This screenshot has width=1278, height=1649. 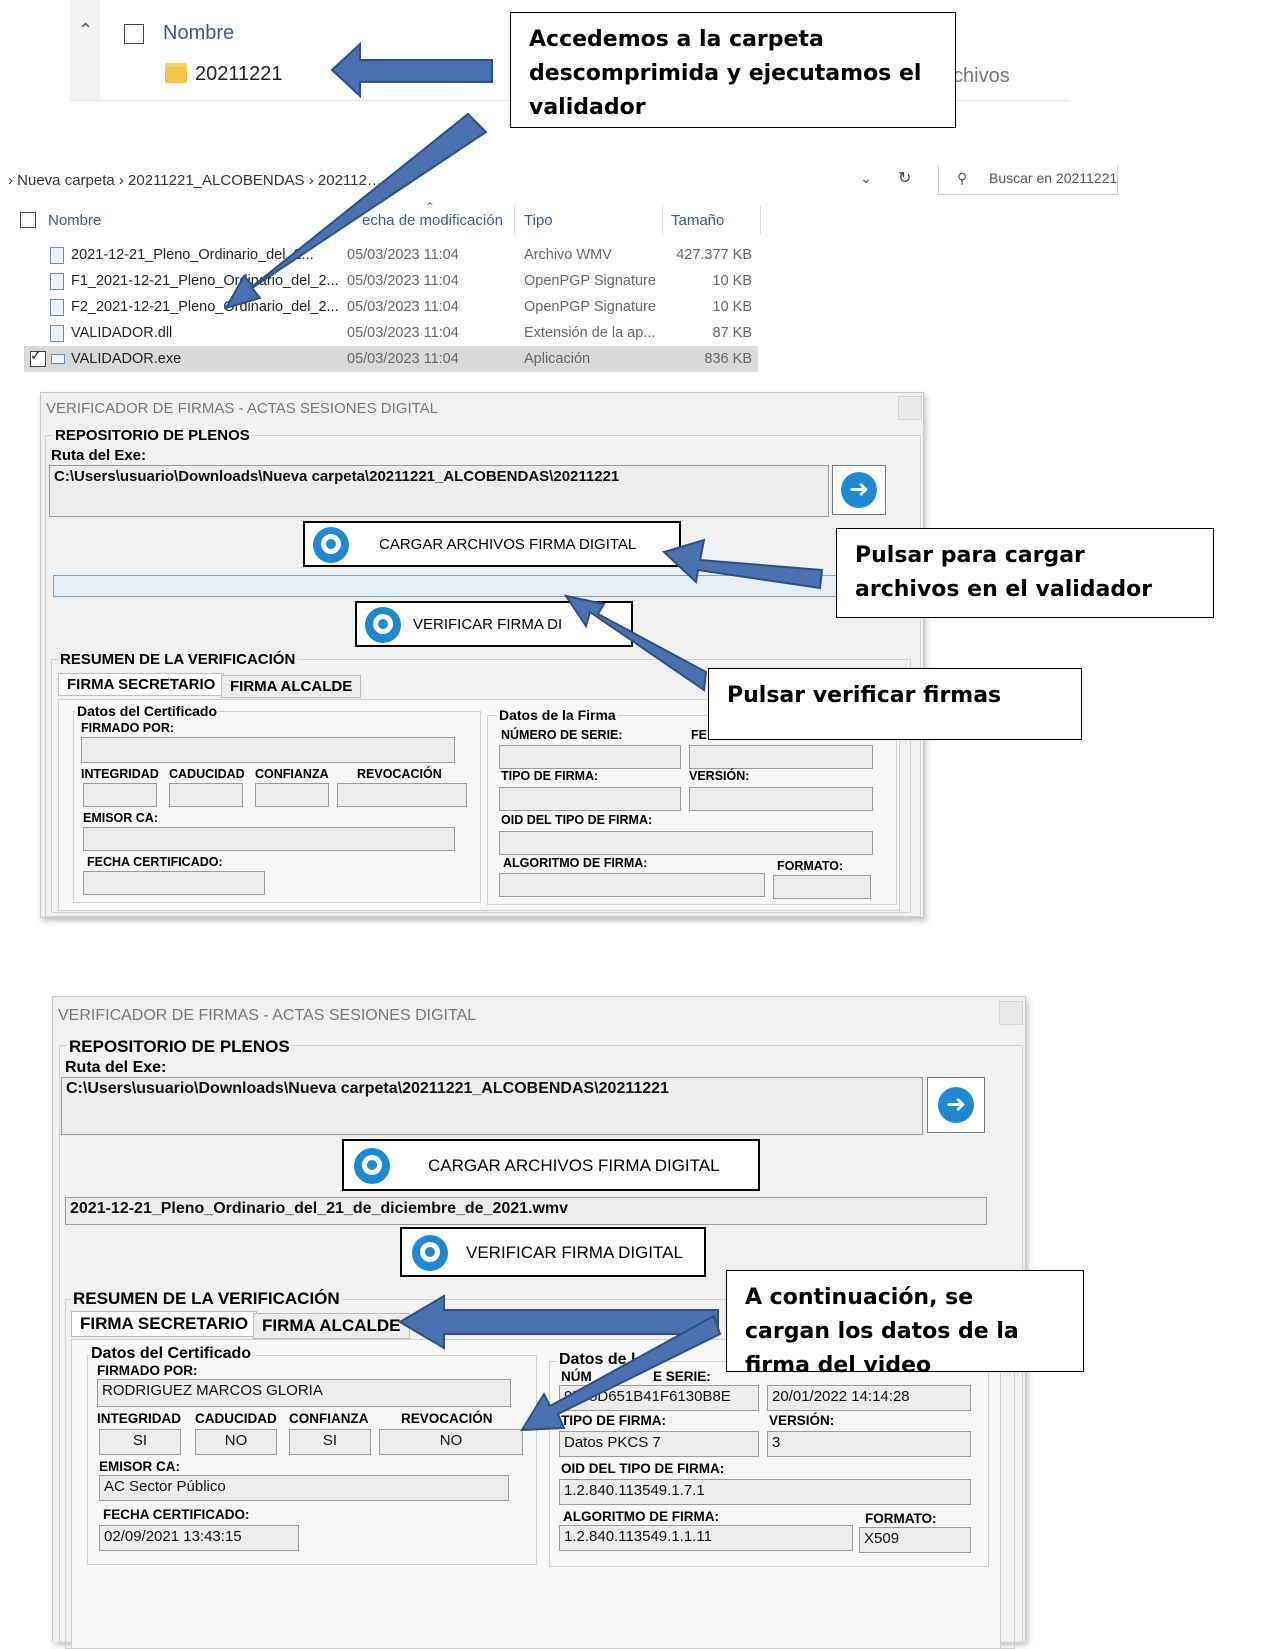 I want to click on arrow-to-exe, so click(x=355, y=211).